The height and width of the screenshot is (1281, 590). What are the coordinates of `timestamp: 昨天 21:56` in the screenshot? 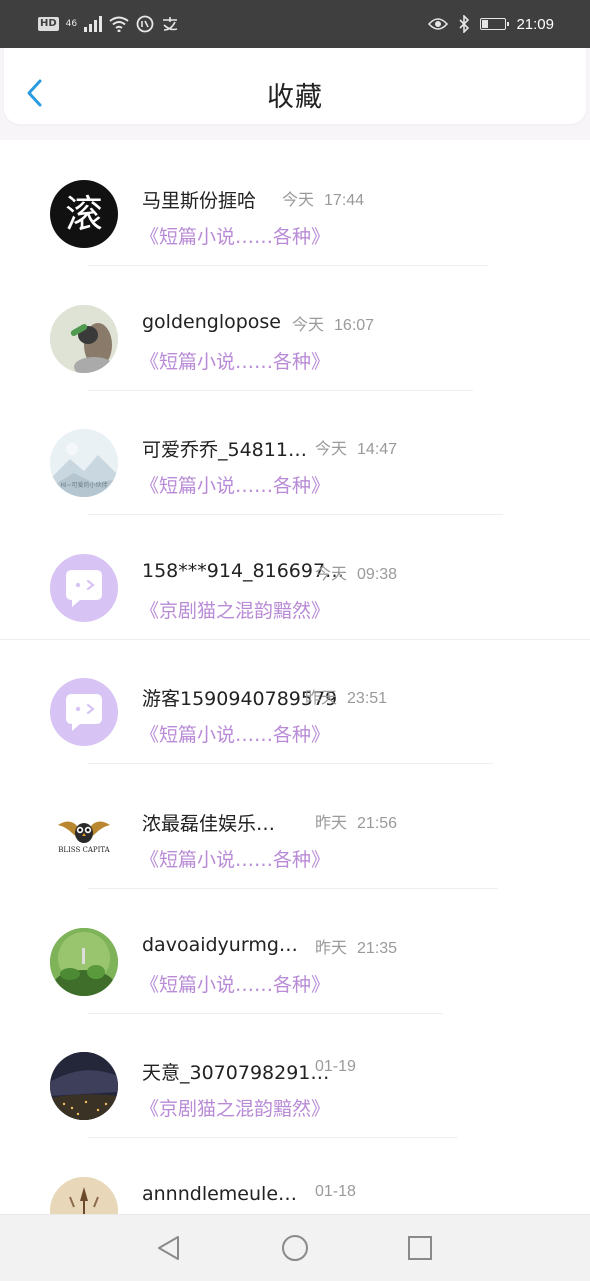 It's located at (356, 821).